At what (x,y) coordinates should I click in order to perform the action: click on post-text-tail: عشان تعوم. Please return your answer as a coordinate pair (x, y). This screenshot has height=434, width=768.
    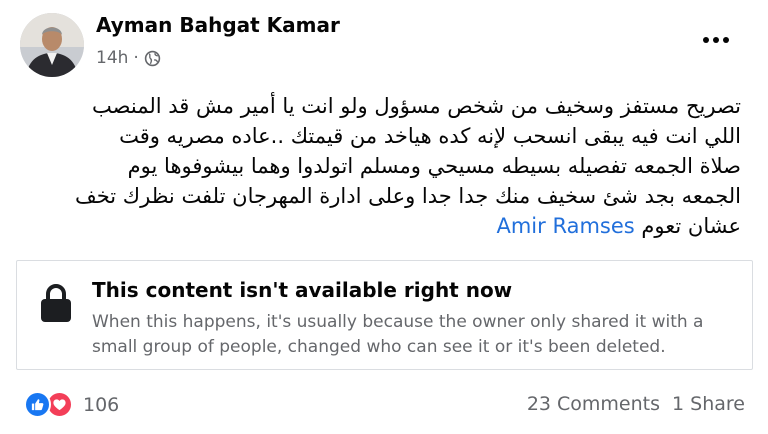
    Looking at the image, I should click on (691, 226).